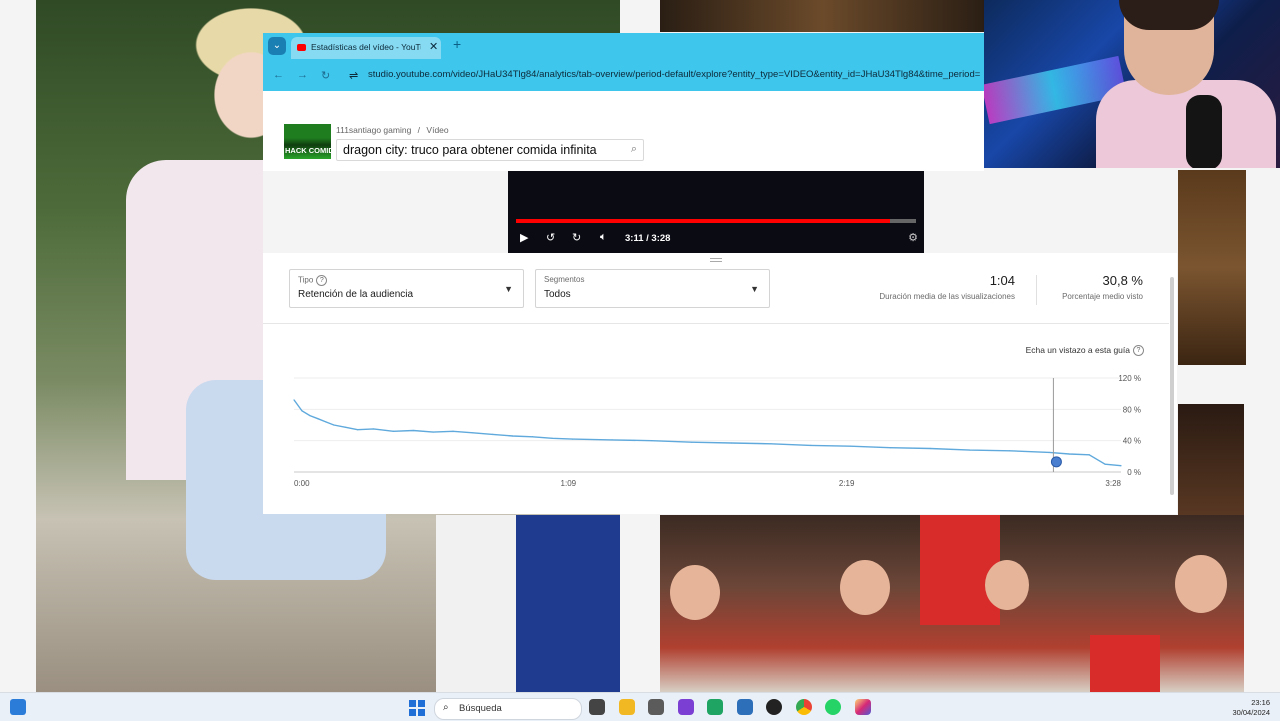 The height and width of the screenshot is (721, 1280). Describe the element at coordinates (952, 603) in the screenshot. I see `family-photo-bottom` at that location.